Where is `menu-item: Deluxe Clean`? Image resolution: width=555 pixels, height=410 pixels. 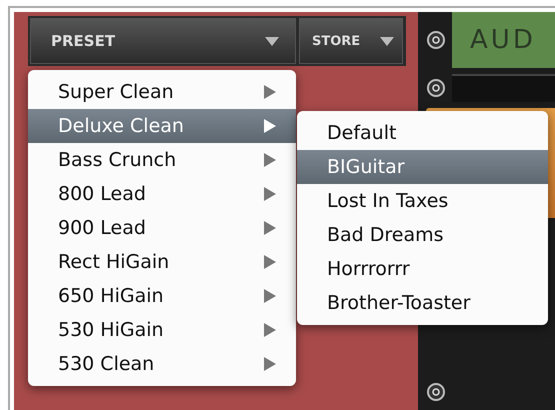
menu-item: Deluxe Clean is located at coordinates (162, 126).